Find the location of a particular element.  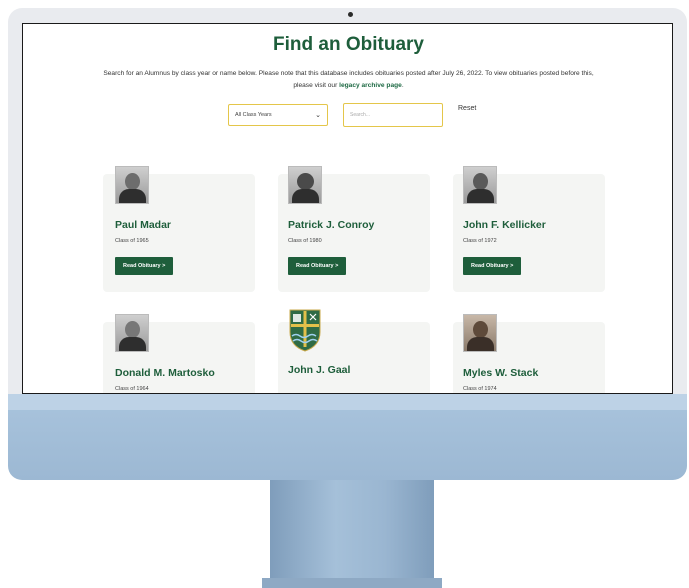

alumnus-name: Paul Madar is located at coordinates (143, 225).